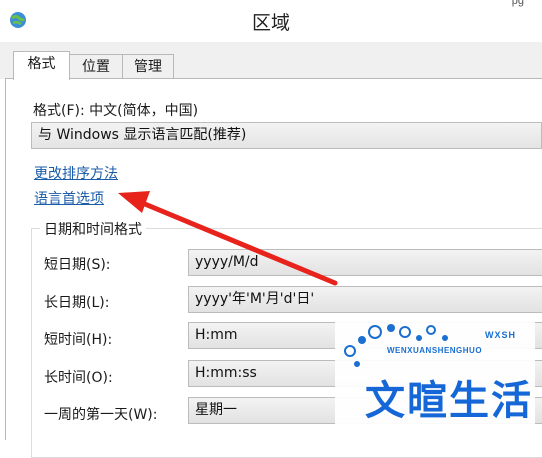 This screenshot has height=458, width=542. Describe the element at coordinates (96, 66) in the screenshot. I see `tab-location: 位置` at that location.